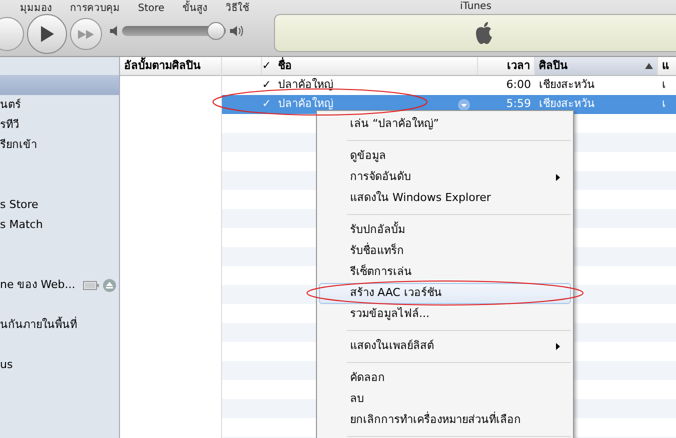 The image size is (676, 438). I want to click on volume-thumb, so click(215, 31).